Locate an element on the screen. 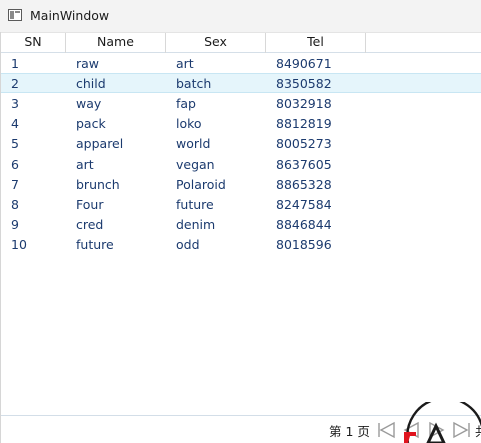 This screenshot has height=443, width=481. cell-sex: art is located at coordinates (185, 63).